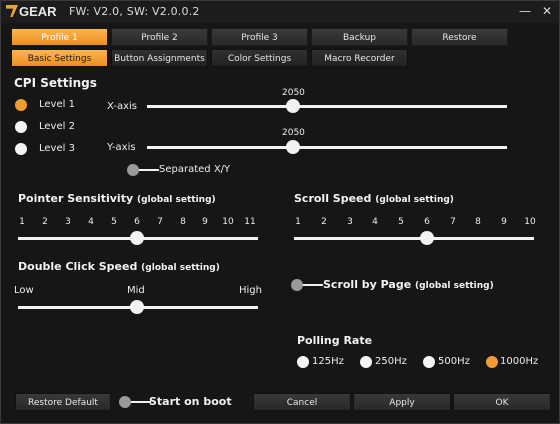  What do you see at coordinates (525, 11) in the screenshot?
I see `minimize-icon: —` at bounding box center [525, 11].